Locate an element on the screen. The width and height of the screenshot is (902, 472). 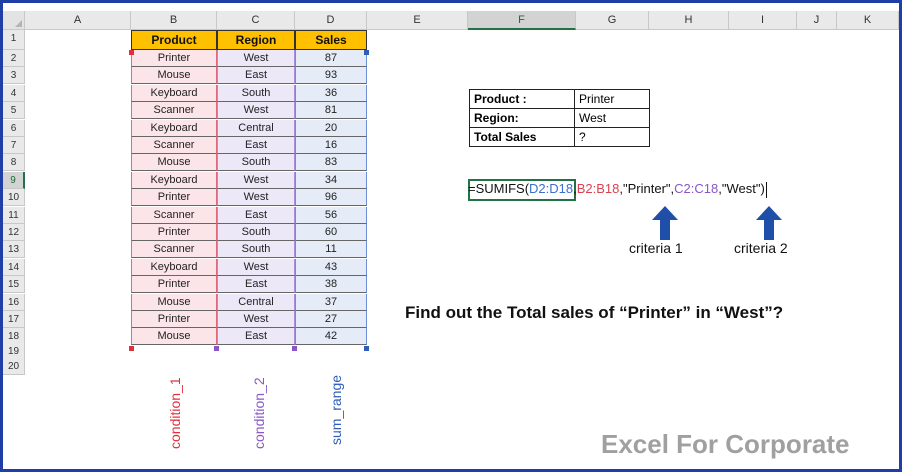
col-header-g: G is located at coordinates (612, 20).